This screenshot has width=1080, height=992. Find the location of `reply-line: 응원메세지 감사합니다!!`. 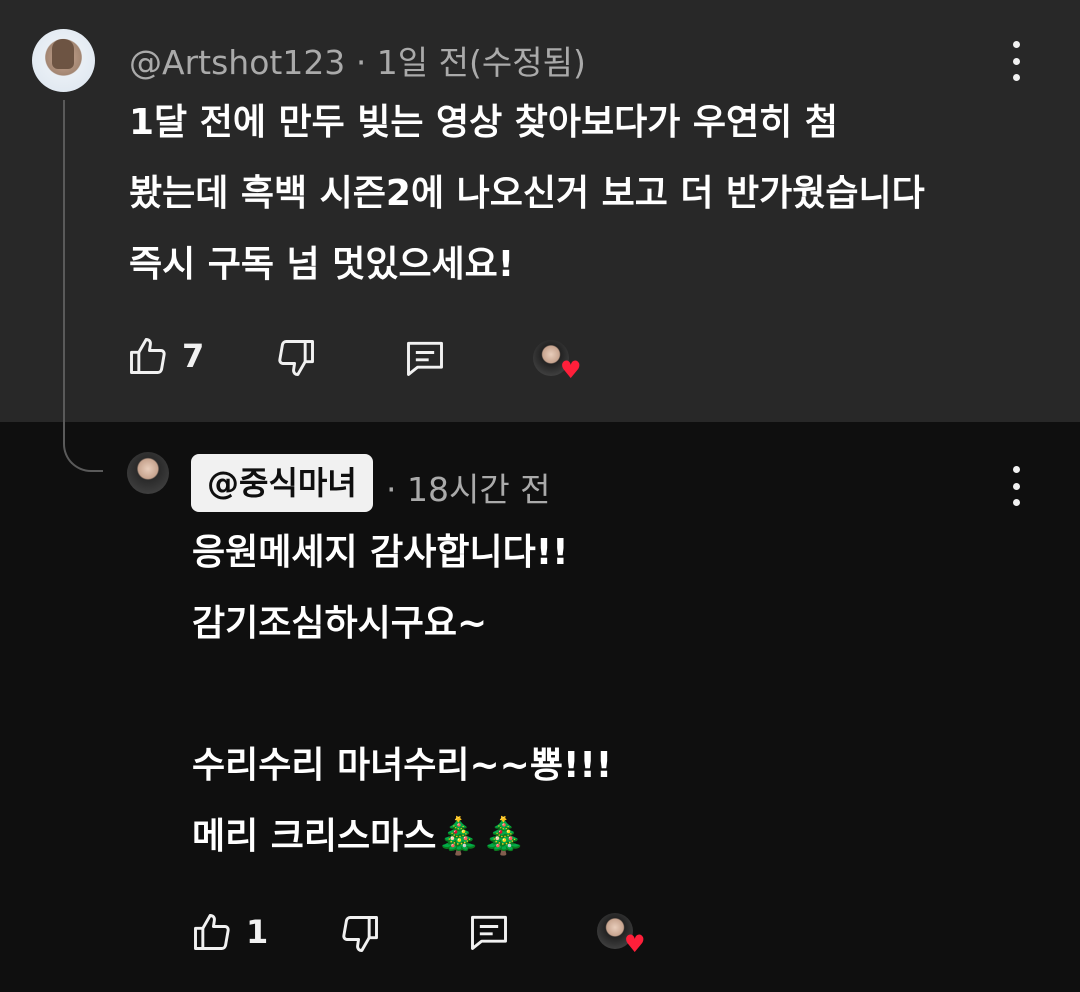

reply-line: 응원메세지 감사합니다!! is located at coordinates (380, 552).